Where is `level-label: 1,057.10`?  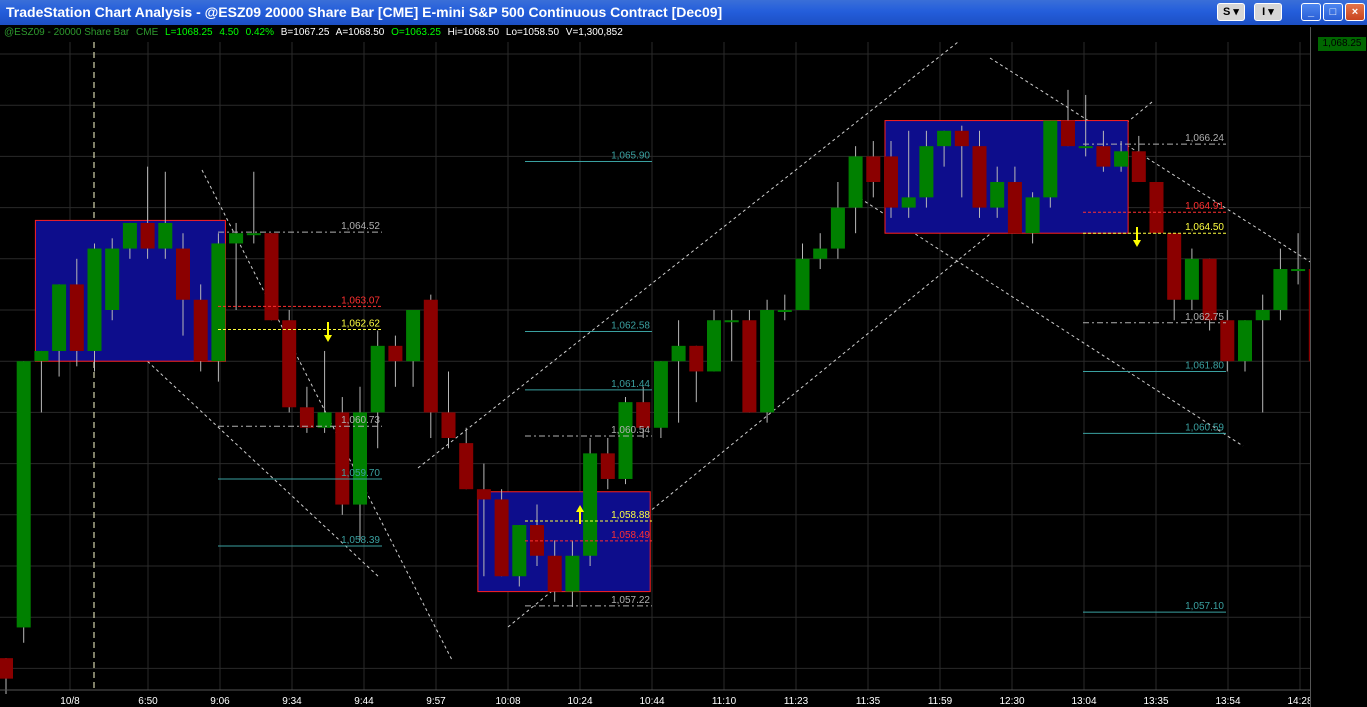
level-label: 1,057.10 is located at coordinates (1204, 606).